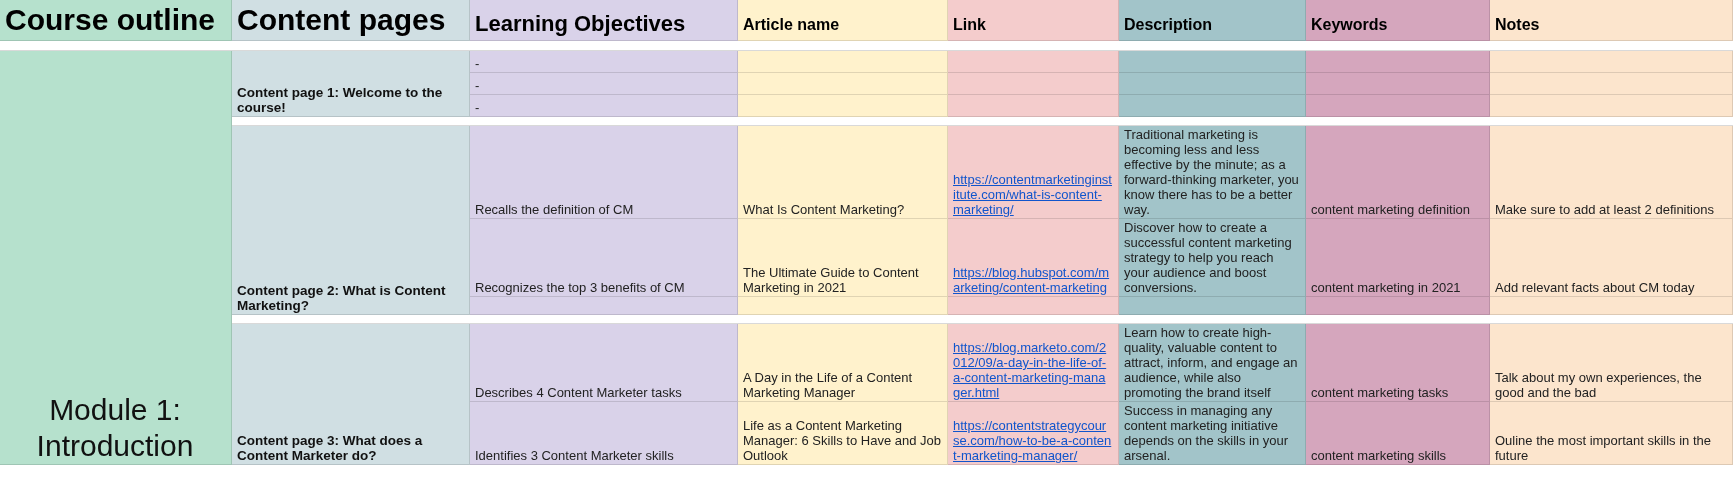 This screenshot has height=503, width=1733. What do you see at coordinates (1611, 172) in the screenshot?
I see `table-cell: Make sure to add at least 2 definitions` at bounding box center [1611, 172].